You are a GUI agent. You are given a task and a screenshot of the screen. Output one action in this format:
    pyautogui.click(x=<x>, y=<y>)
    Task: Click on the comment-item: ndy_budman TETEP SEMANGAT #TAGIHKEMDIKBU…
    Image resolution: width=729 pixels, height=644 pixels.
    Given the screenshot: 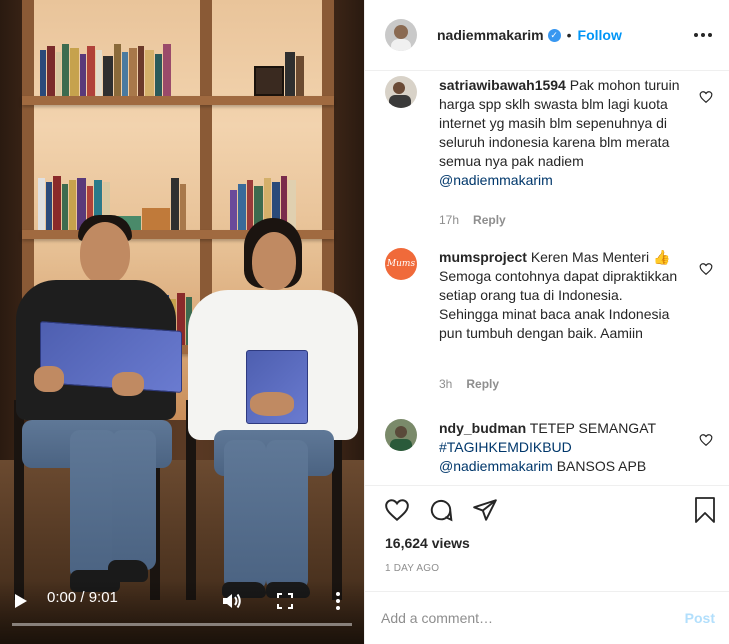 What is the action you would take?
    pyautogui.click(x=549, y=452)
    